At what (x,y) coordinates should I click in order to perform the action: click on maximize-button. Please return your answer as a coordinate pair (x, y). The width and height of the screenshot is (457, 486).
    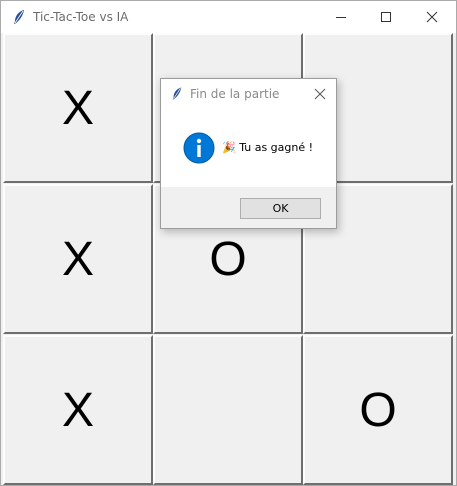
    Looking at the image, I should click on (386, 17).